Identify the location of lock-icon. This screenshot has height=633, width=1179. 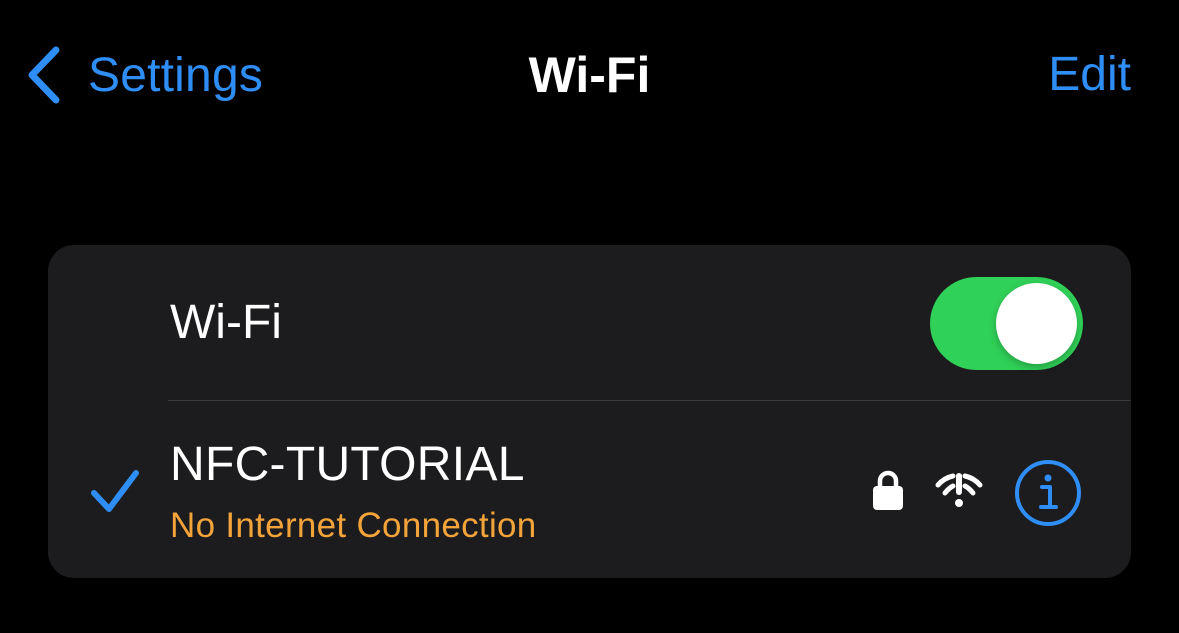
(888, 490).